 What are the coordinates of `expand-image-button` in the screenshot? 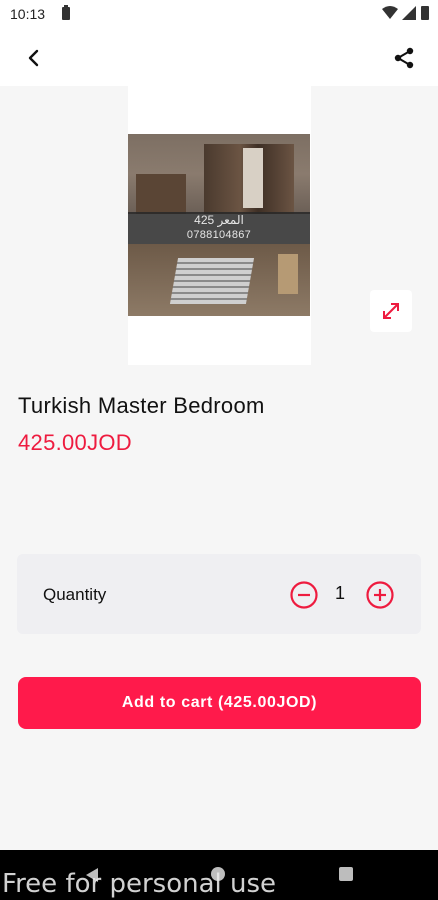 It's located at (391, 311).